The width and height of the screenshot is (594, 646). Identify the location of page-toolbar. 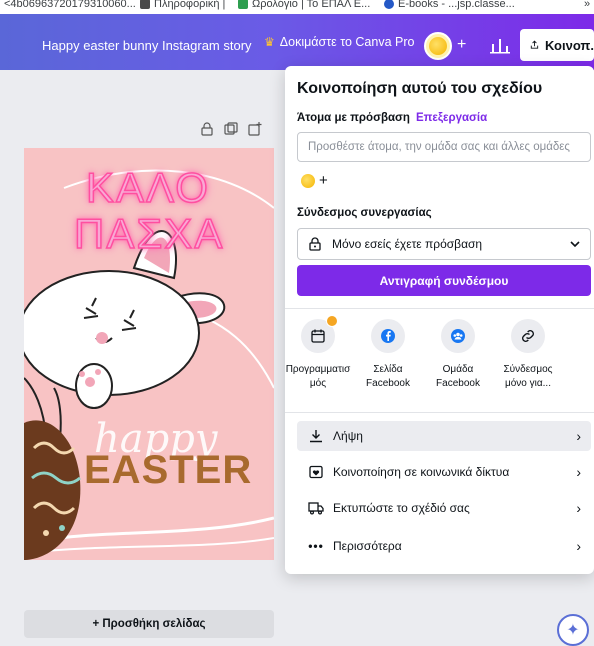
(231, 129).